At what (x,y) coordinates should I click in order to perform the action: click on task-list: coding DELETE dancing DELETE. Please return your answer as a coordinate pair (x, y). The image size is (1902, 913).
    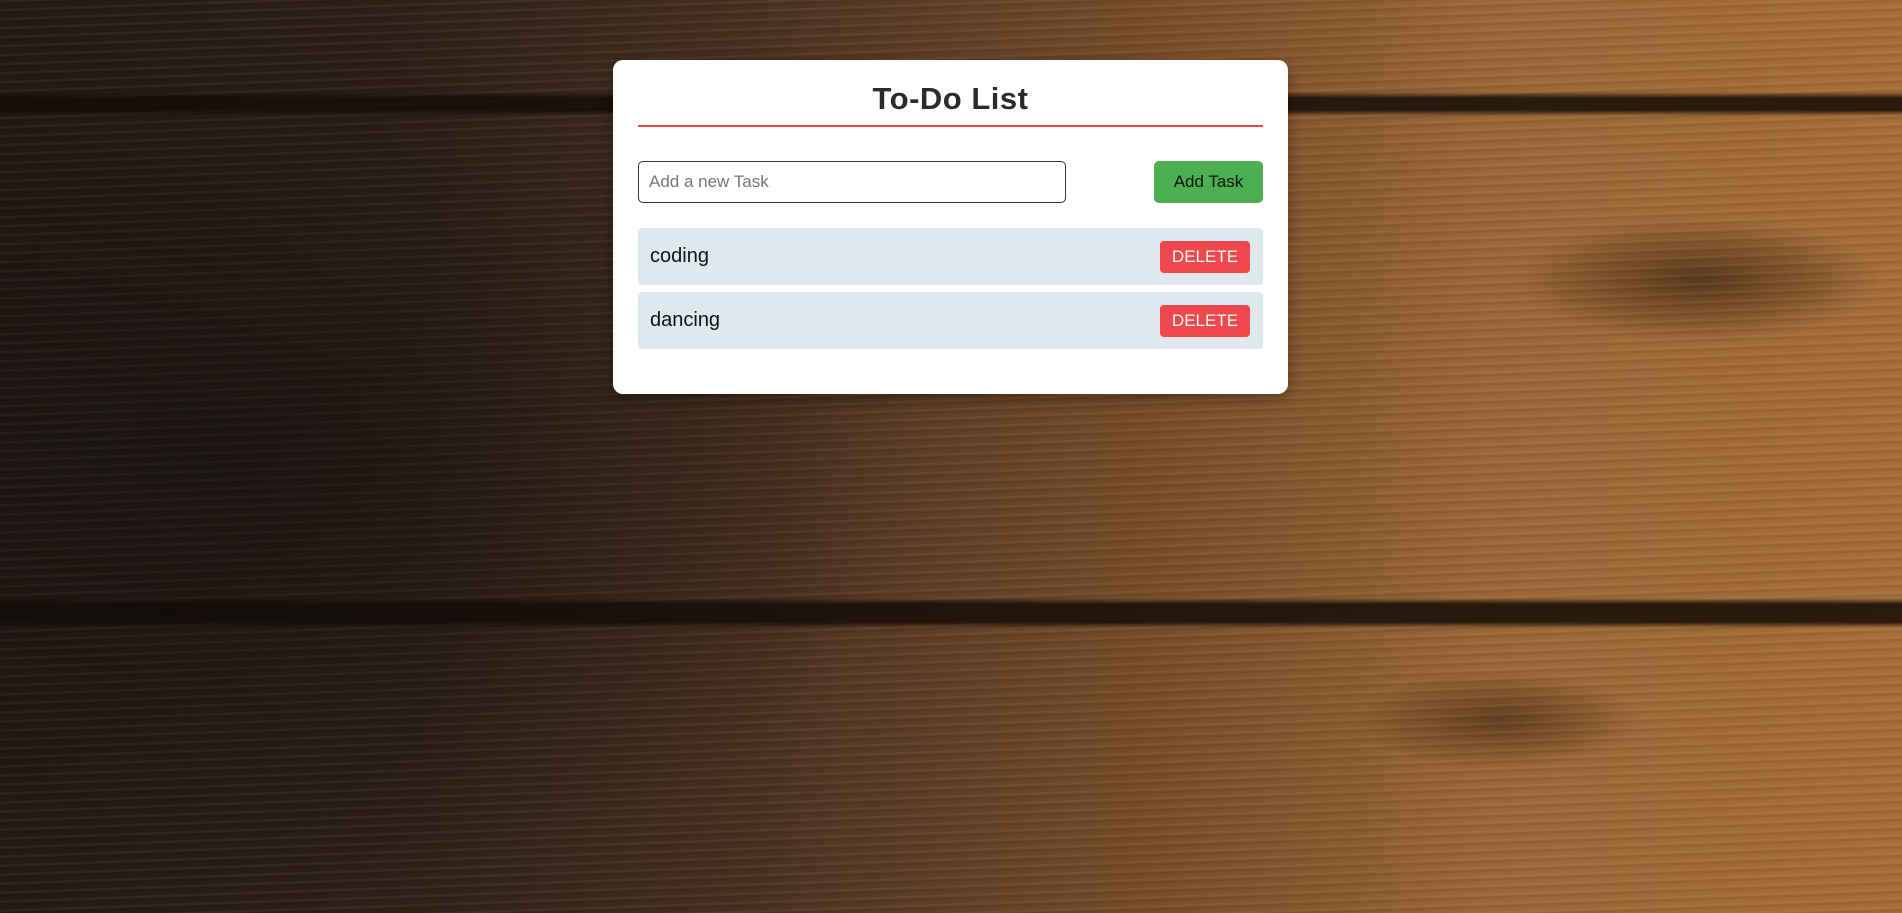
    Looking at the image, I should click on (950, 292).